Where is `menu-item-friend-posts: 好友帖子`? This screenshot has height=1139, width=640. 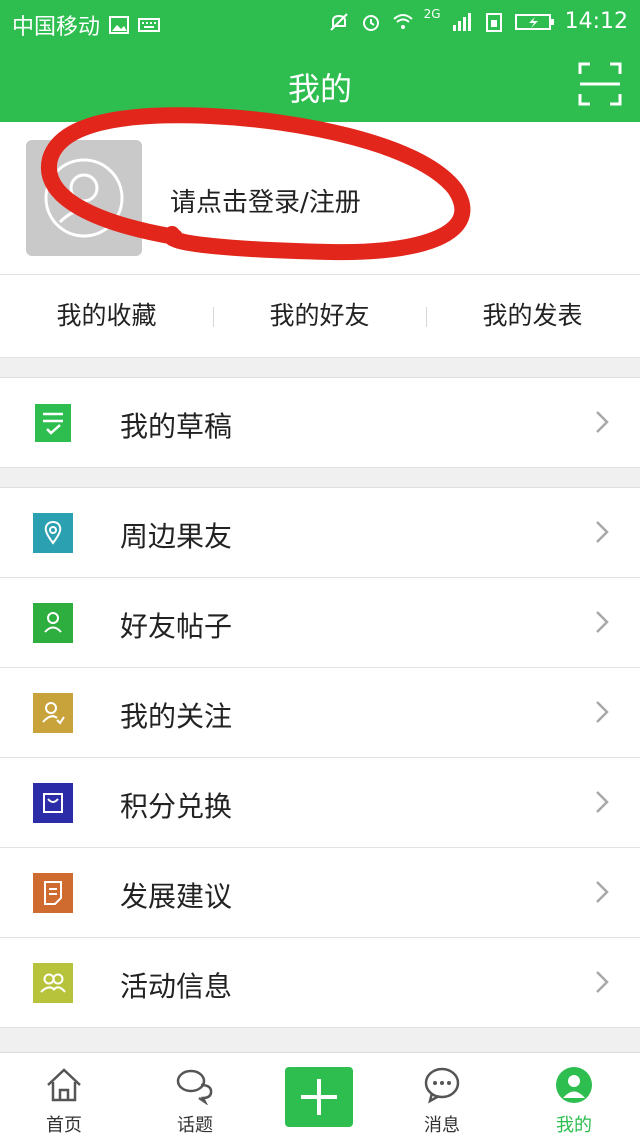
menu-item-friend-posts: 好友帖子 is located at coordinates (320, 623).